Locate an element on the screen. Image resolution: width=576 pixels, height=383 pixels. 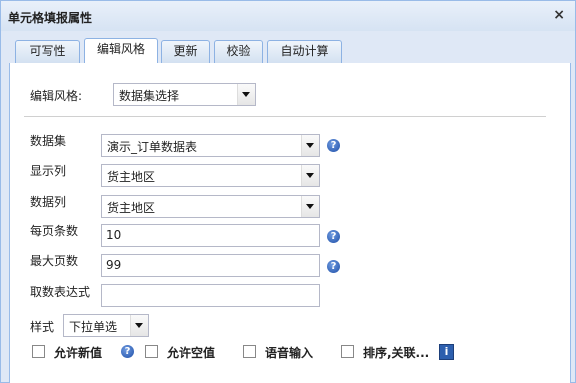
tab-strip: 可写性 编辑风格 更新 校验 自动计算 is located at coordinates (289, 50).